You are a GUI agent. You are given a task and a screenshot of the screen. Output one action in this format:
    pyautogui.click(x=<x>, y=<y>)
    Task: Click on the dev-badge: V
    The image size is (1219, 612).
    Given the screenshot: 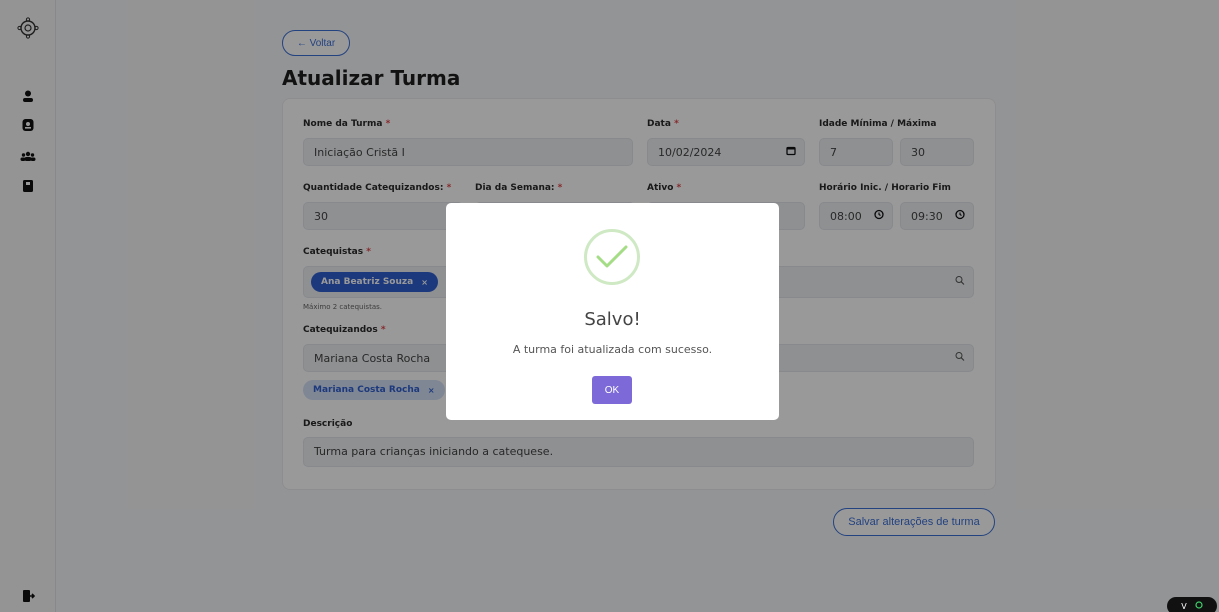 What is the action you would take?
    pyautogui.click(x=1192, y=604)
    